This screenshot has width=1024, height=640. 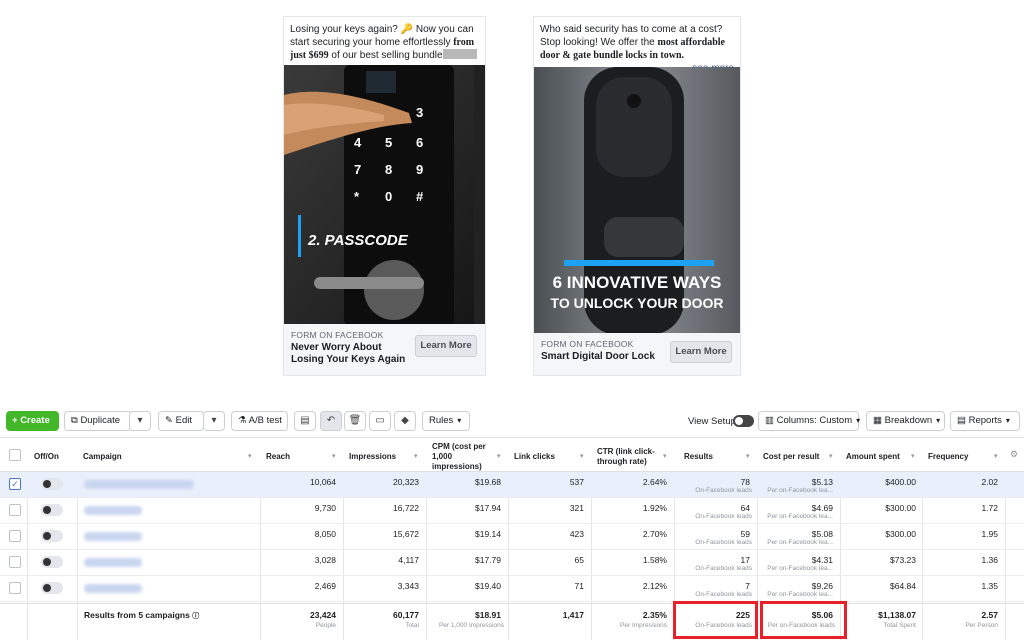 What do you see at coordinates (948, 457) in the screenshot?
I see `header-frequency: Frequency` at bounding box center [948, 457].